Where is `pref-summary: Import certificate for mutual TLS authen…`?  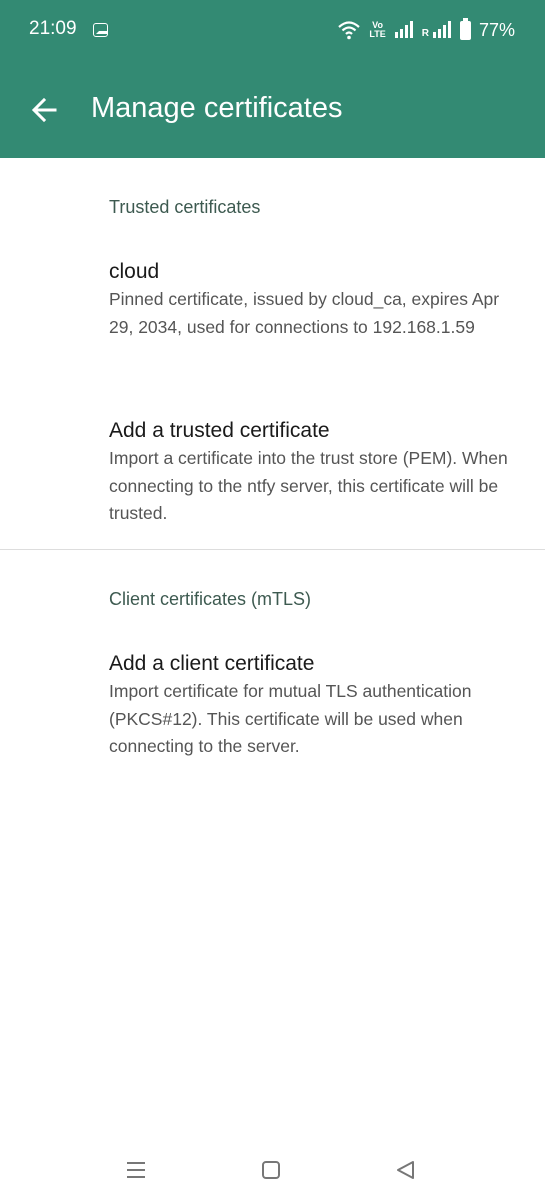
pref-summary: Import certificate for mutual TLS authen… is located at coordinates (290, 718).